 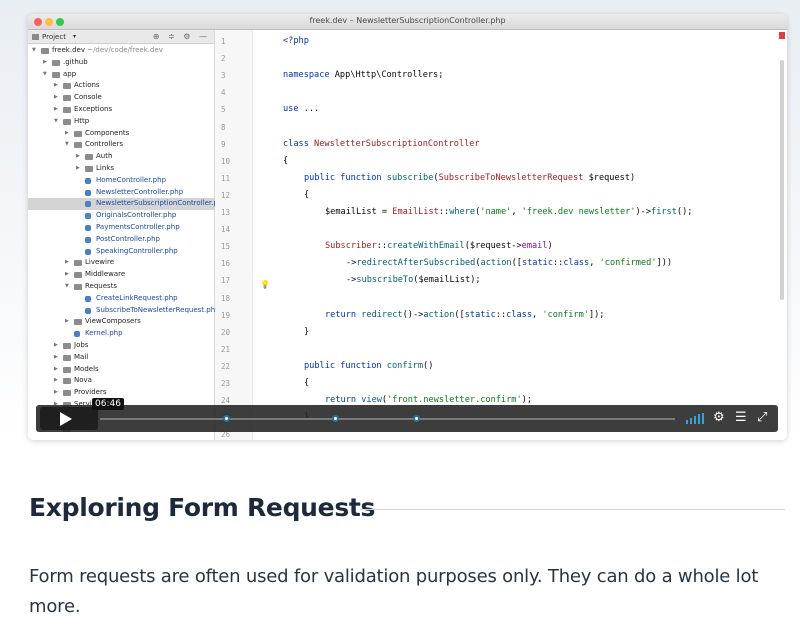 I want to click on tree-item-label: SubscribeToNewsletterRequest.php, so click(x=158, y=309).